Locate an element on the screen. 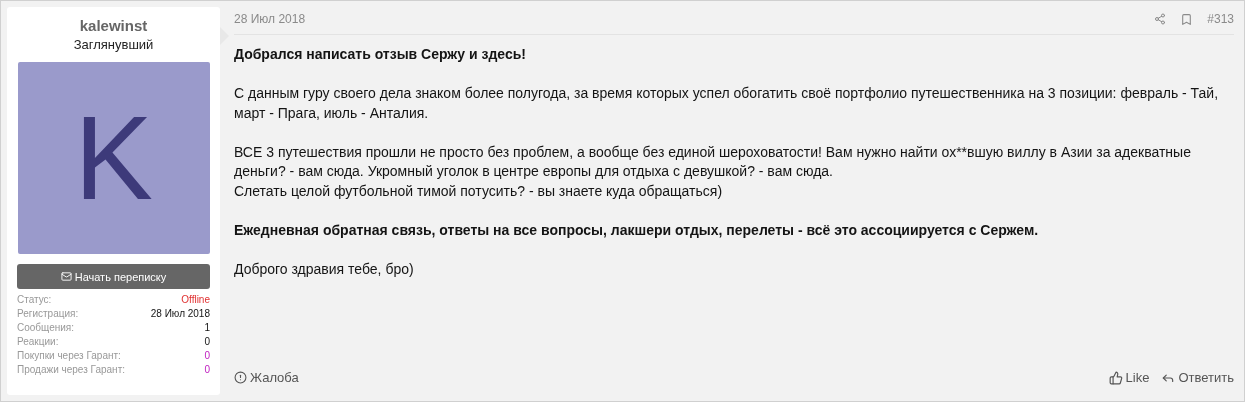 This screenshot has height=402, width=1245. stat-value: 28 Июл 2018 is located at coordinates (180, 313).